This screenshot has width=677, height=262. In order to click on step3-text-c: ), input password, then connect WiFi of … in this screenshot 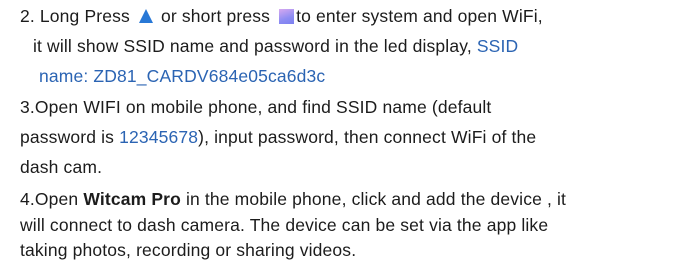, I will do `click(367, 137)`.